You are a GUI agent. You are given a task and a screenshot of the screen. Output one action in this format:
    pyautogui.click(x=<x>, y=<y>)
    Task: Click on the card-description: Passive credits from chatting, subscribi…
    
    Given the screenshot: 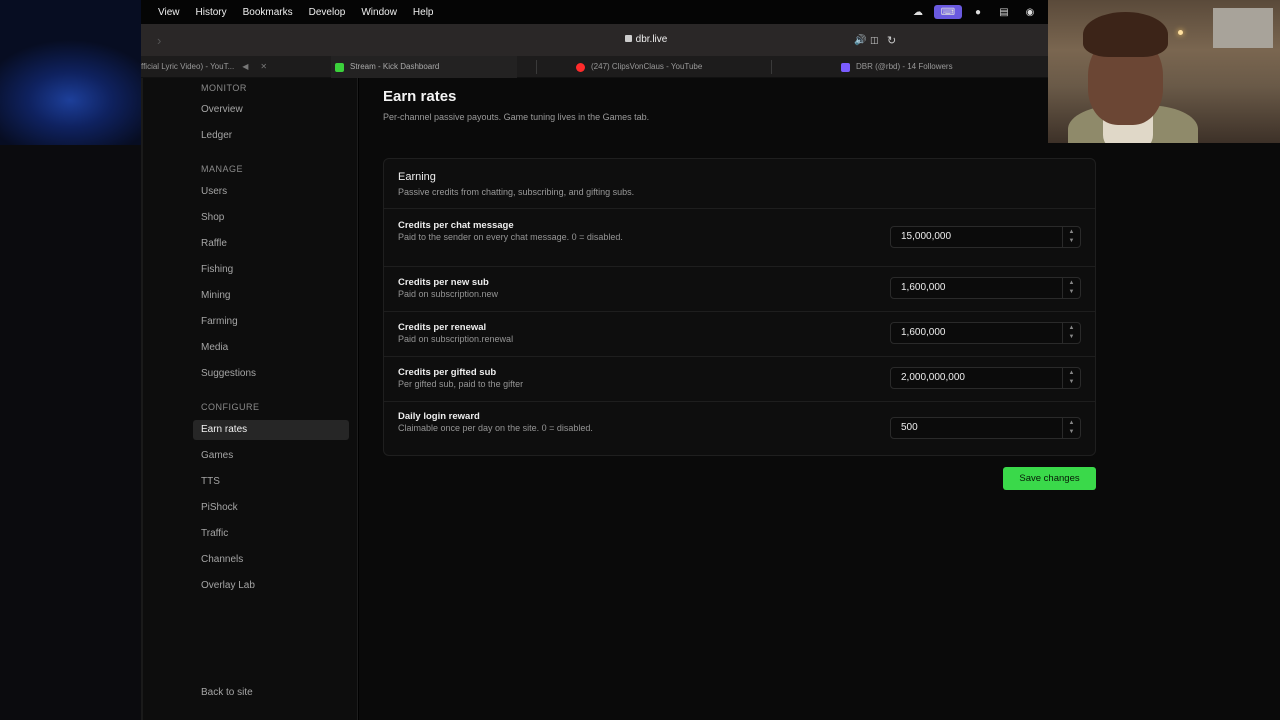 What is the action you would take?
    pyautogui.click(x=516, y=192)
    